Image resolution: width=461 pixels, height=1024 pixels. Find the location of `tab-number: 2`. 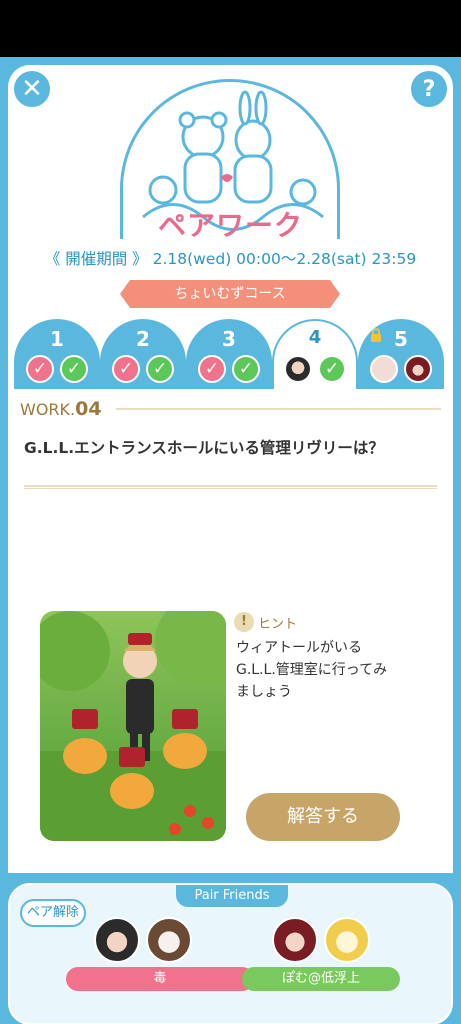

tab-number: 2 is located at coordinates (143, 339).